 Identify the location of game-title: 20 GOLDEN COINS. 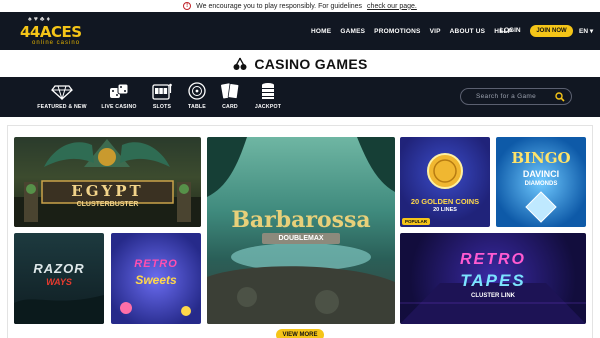
(445, 201).